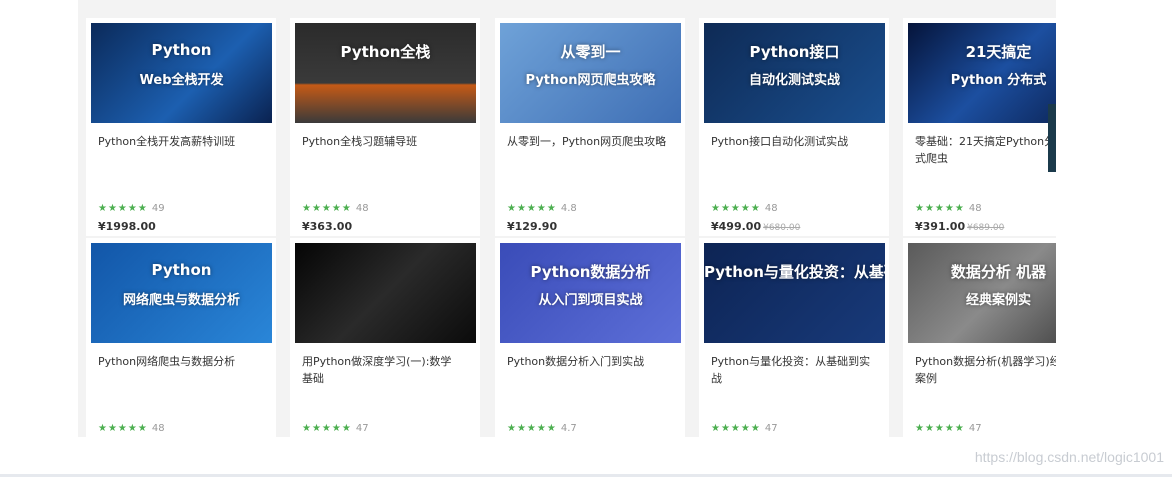 The width and height of the screenshot is (1172, 477). What do you see at coordinates (181, 300) in the screenshot?
I see `thumbnail-subcaption: 网络爬虫与数据分析` at bounding box center [181, 300].